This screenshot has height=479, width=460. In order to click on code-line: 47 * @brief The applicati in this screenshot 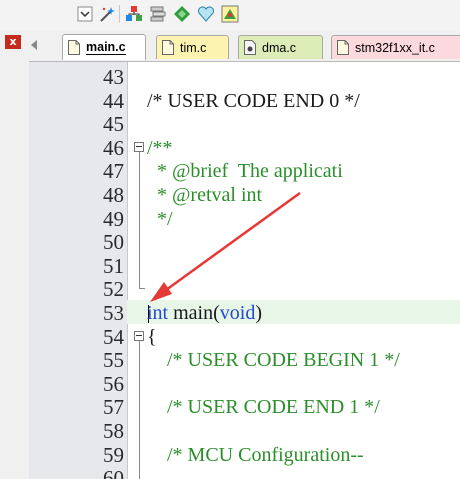, I will do `click(244, 172)`.